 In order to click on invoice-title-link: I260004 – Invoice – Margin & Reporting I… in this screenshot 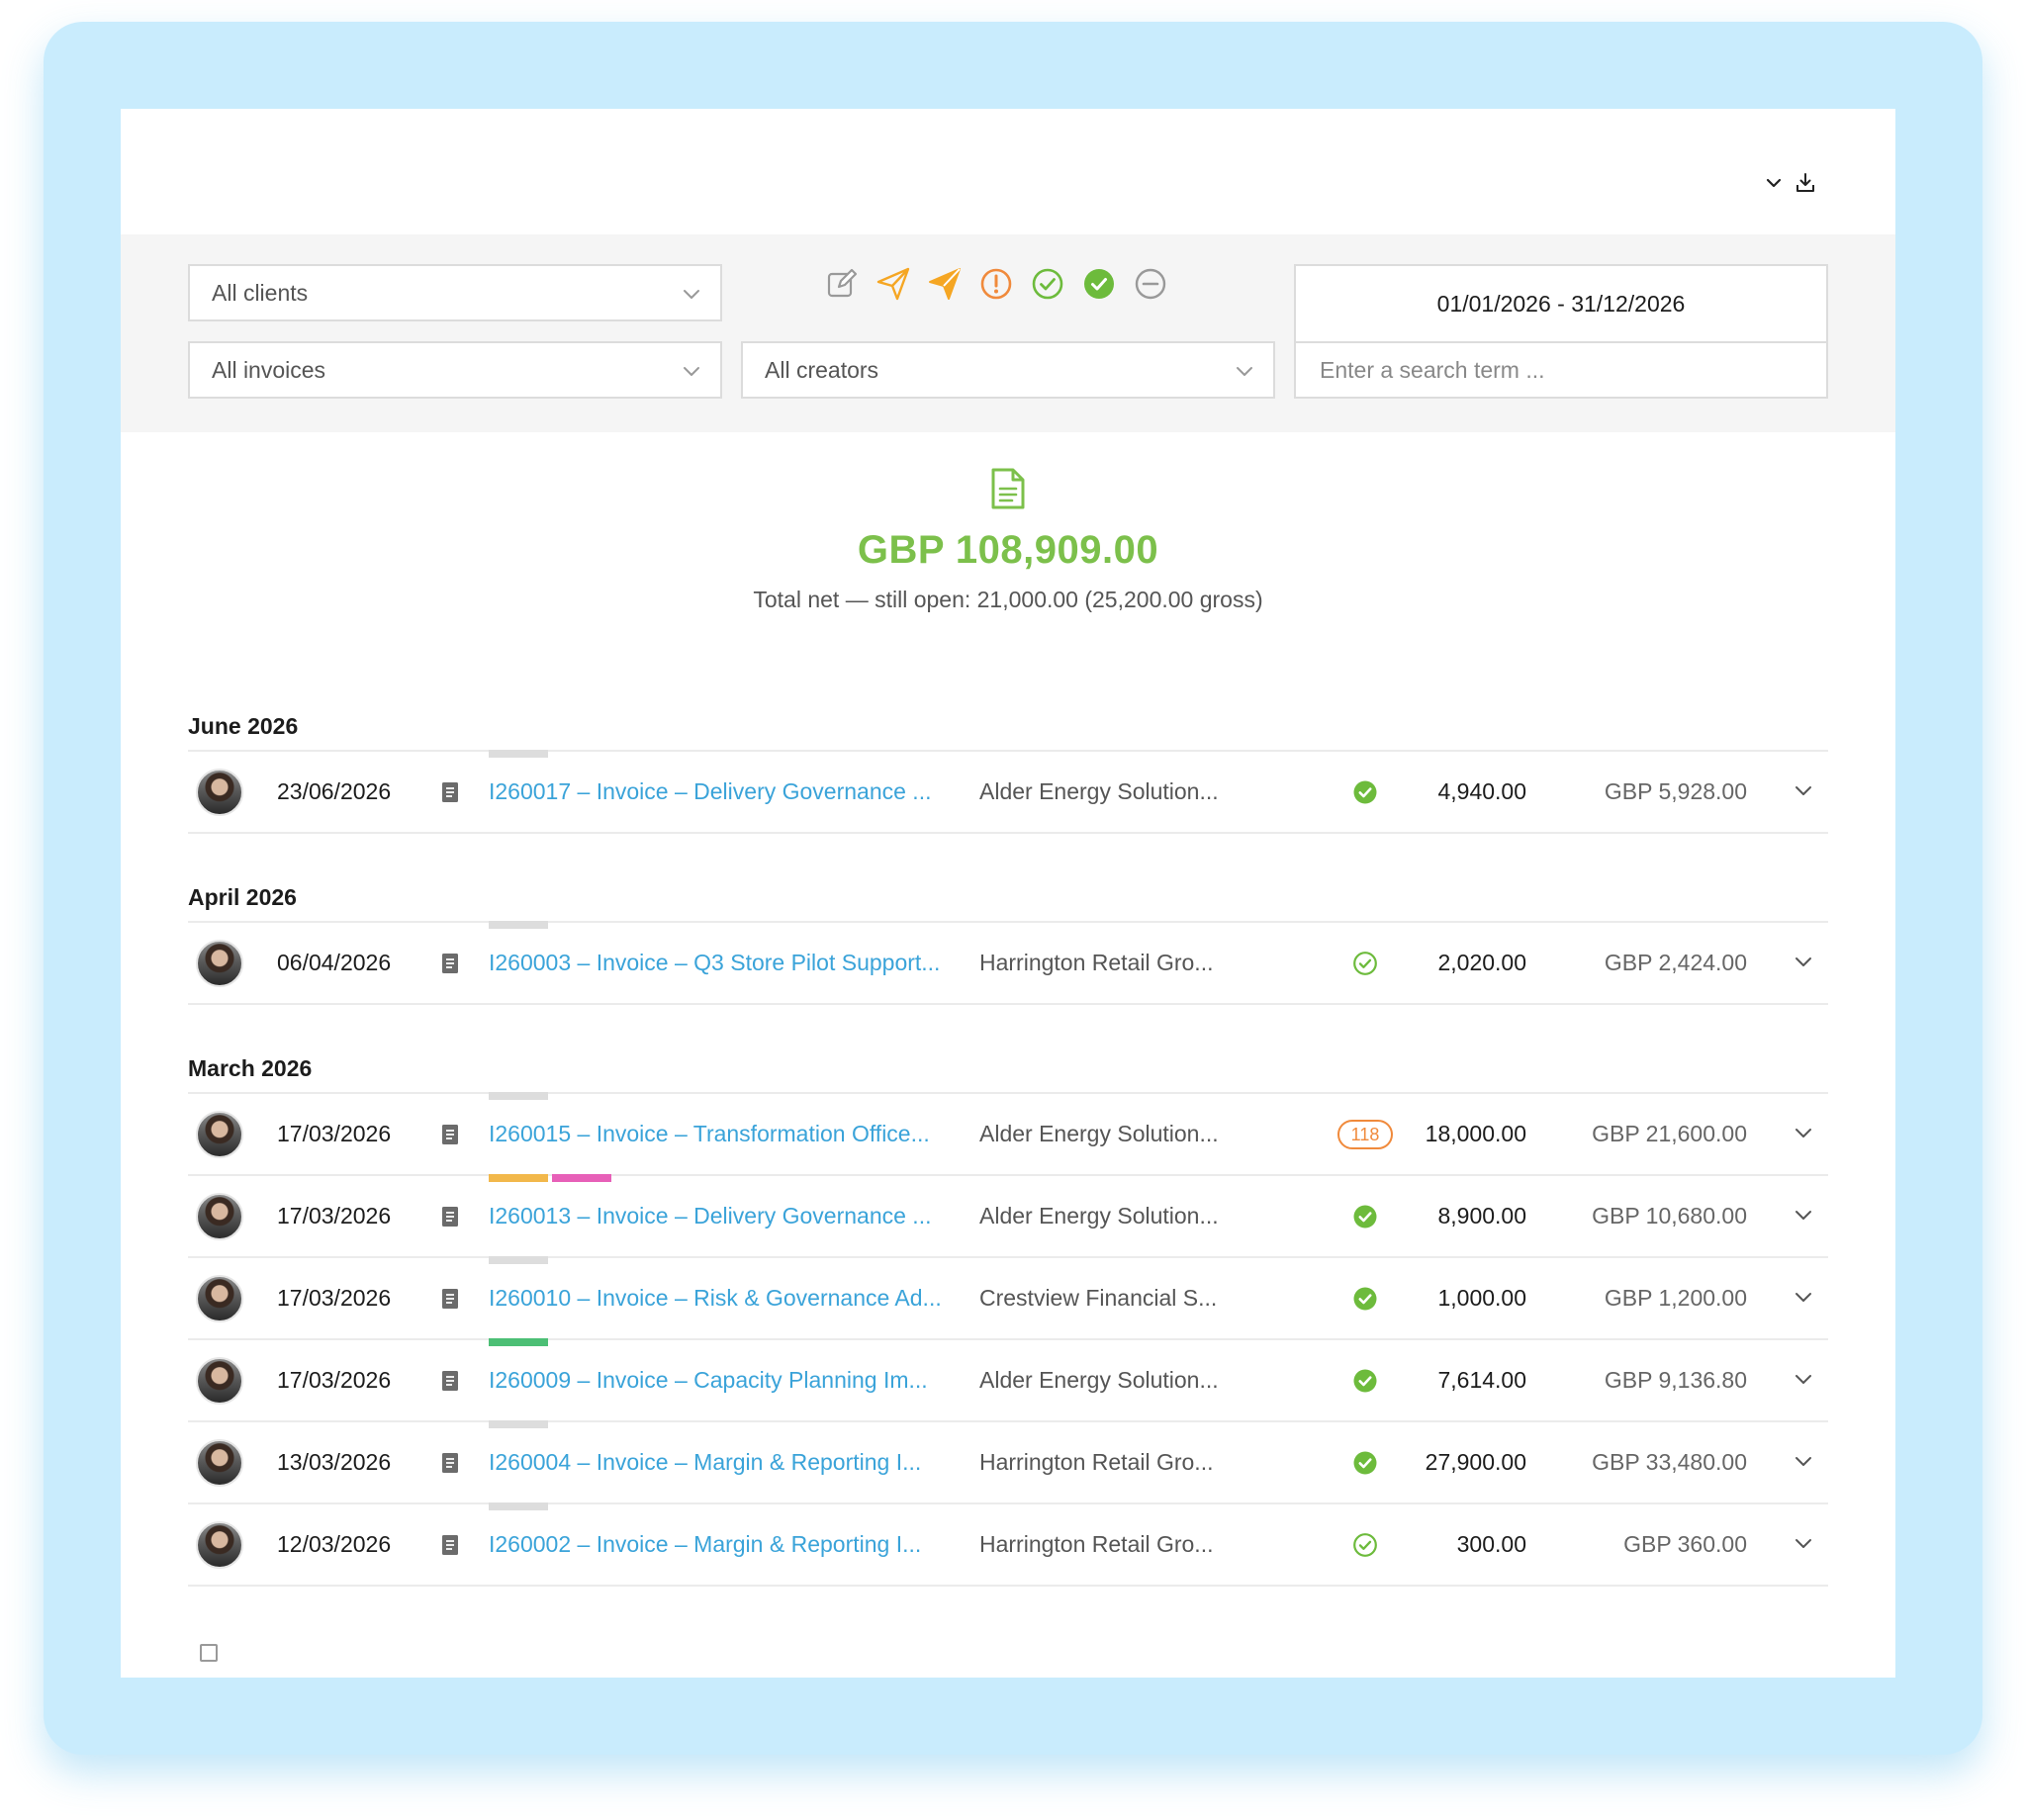, I will do `click(721, 1462)`.